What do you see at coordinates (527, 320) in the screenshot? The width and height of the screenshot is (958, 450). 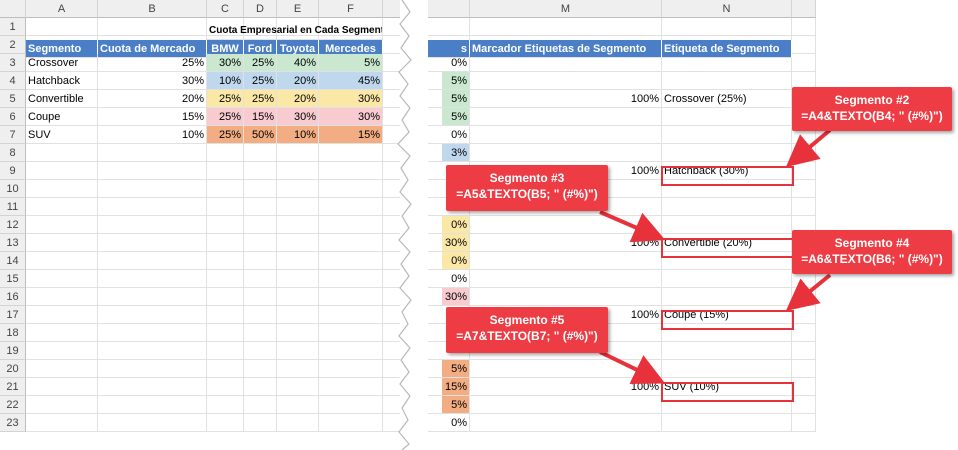 I see `callout-title: Segmento #5` at bounding box center [527, 320].